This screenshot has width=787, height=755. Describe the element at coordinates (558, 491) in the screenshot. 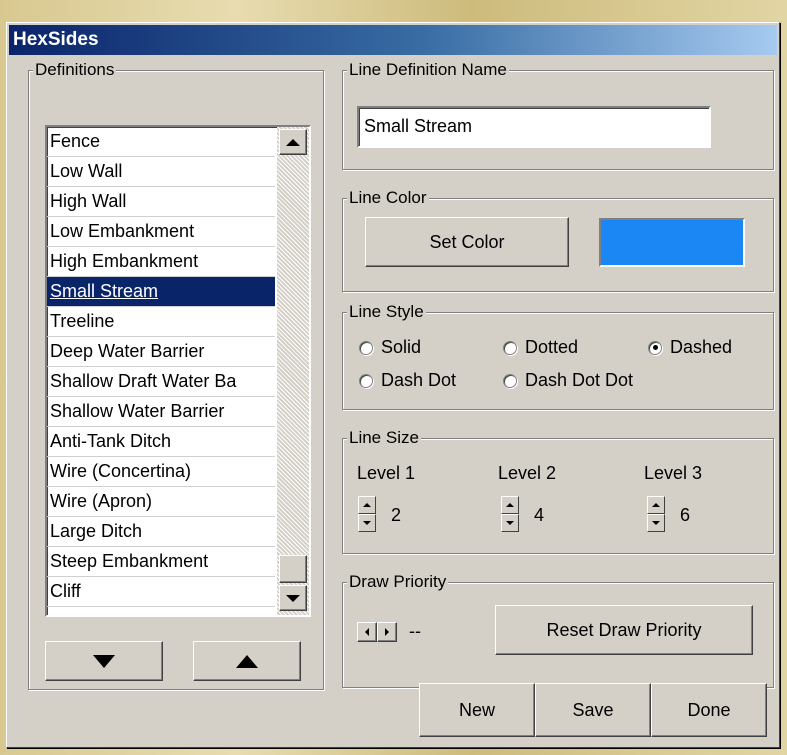

I see `line-size-group: Line Size Level 1 2 Level 2 4 Level 3 6` at that location.